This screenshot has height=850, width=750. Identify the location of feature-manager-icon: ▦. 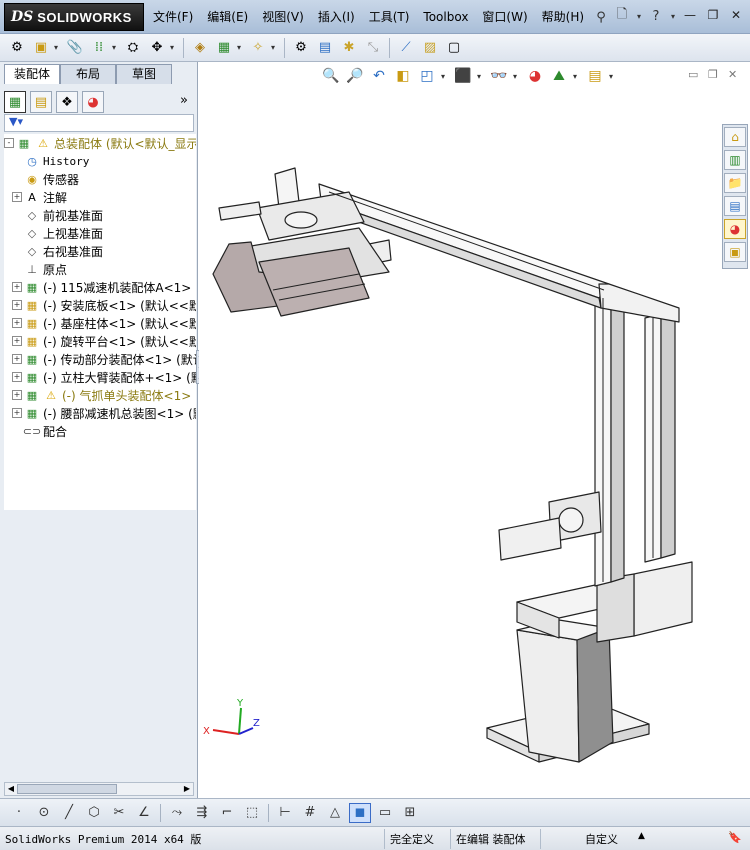
(15, 102).